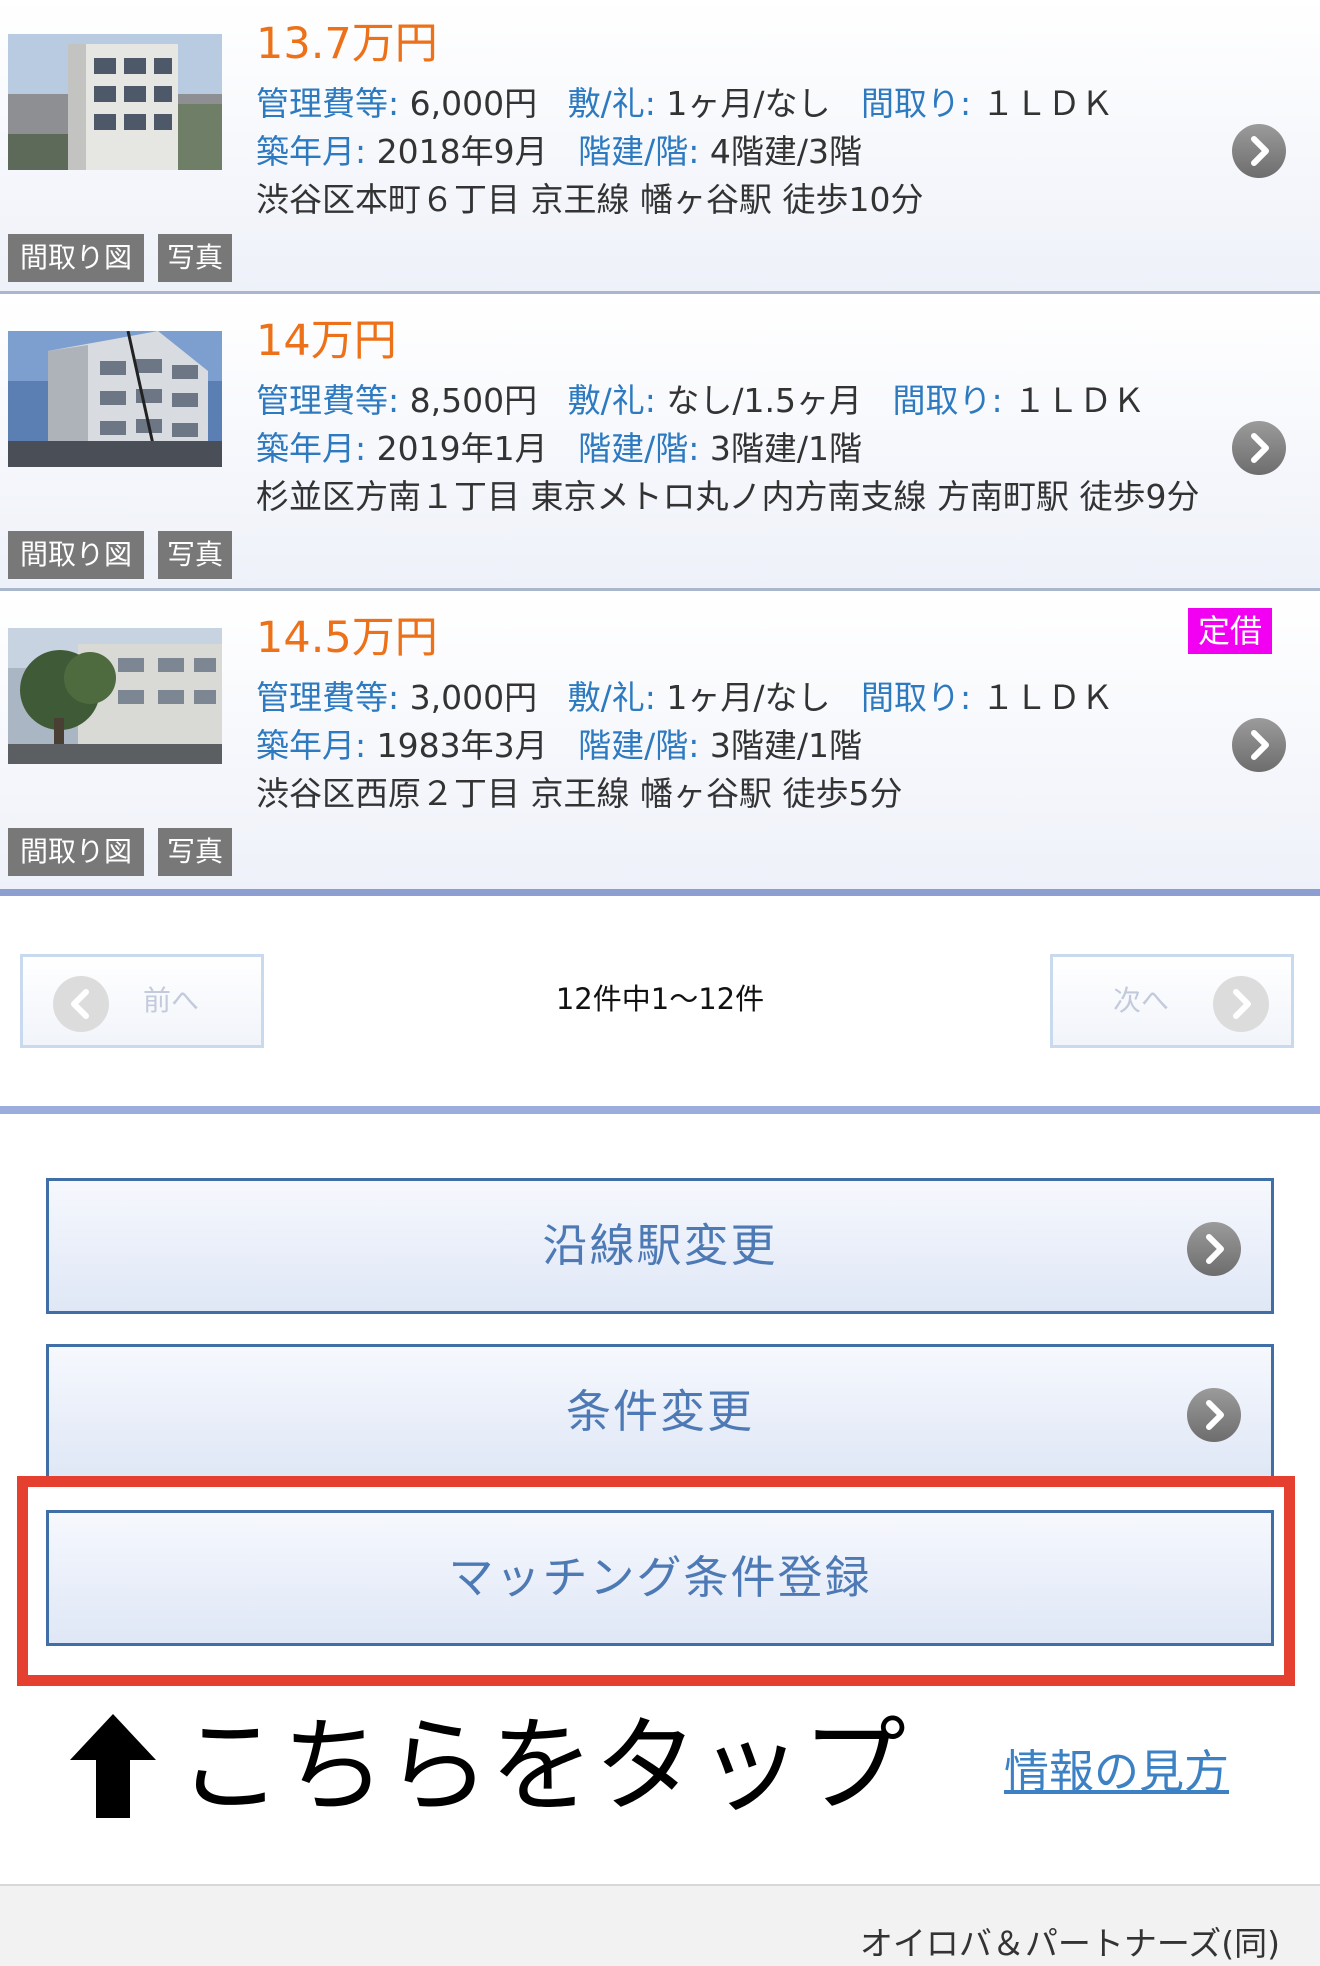  What do you see at coordinates (660, 999) in the screenshot?
I see `result-count: 12件中1〜12件` at bounding box center [660, 999].